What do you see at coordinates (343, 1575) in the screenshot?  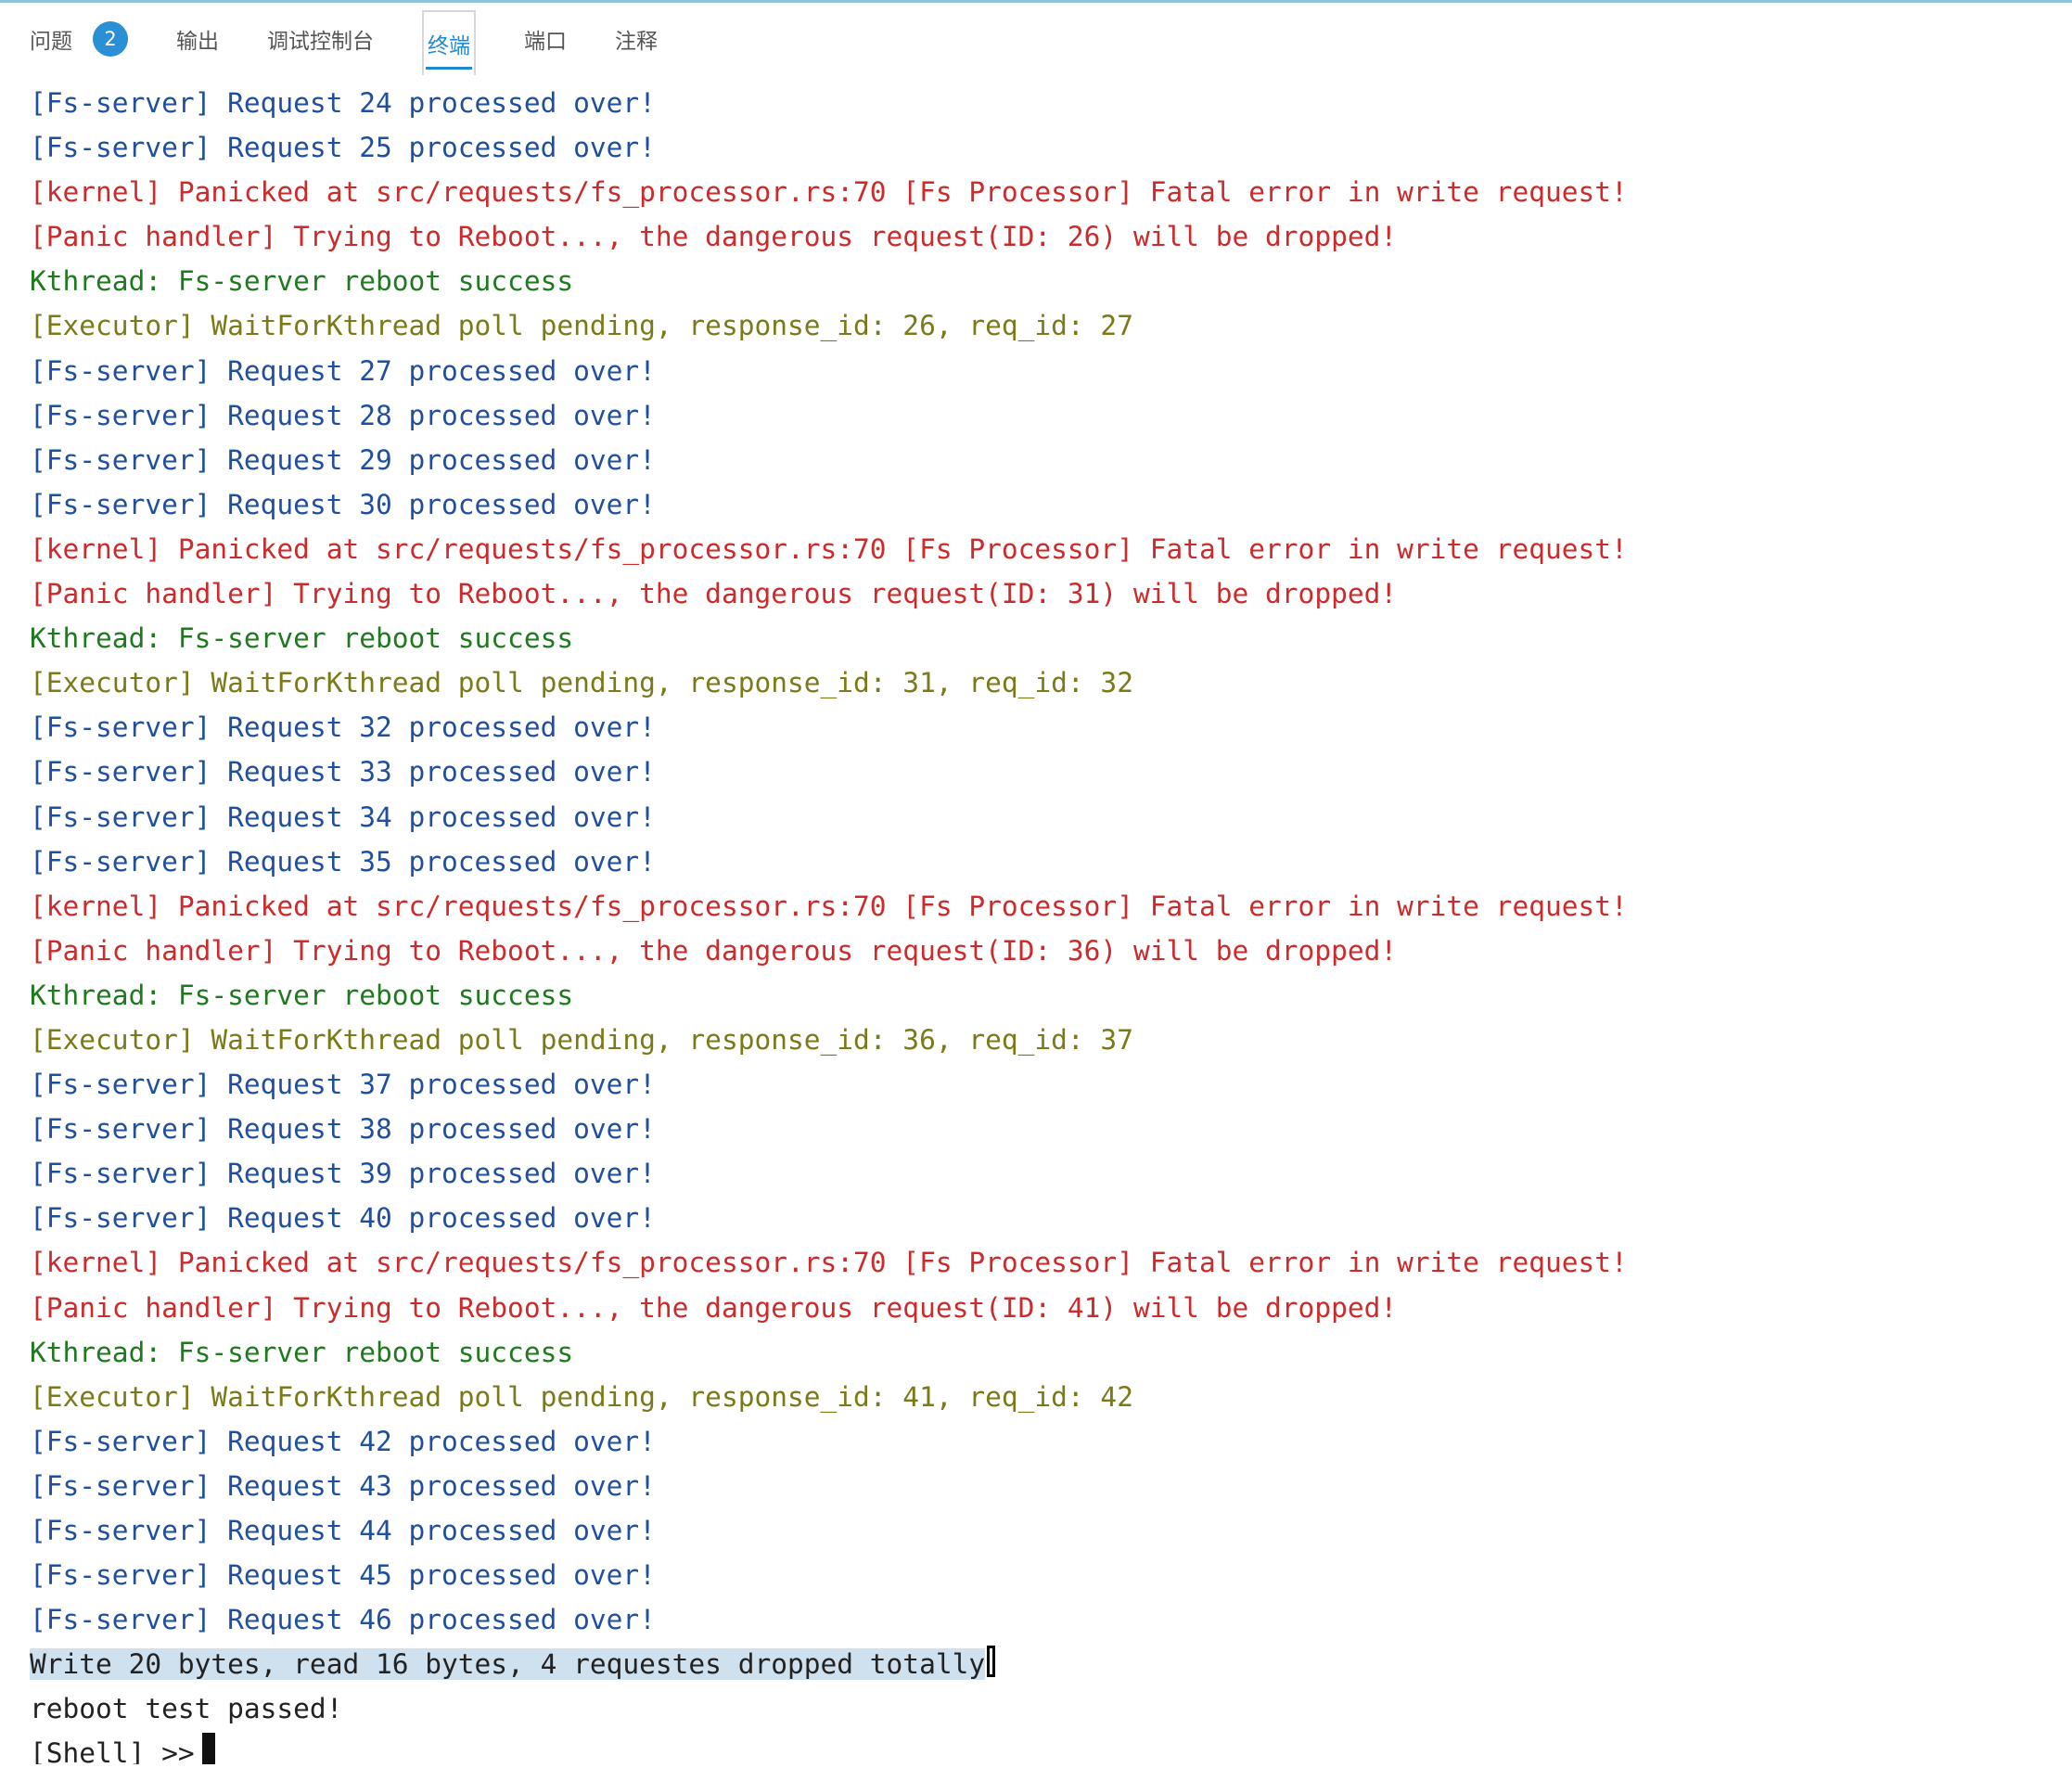 I see `terminal-line: [Fs-server] Request 45 processed over!` at bounding box center [343, 1575].